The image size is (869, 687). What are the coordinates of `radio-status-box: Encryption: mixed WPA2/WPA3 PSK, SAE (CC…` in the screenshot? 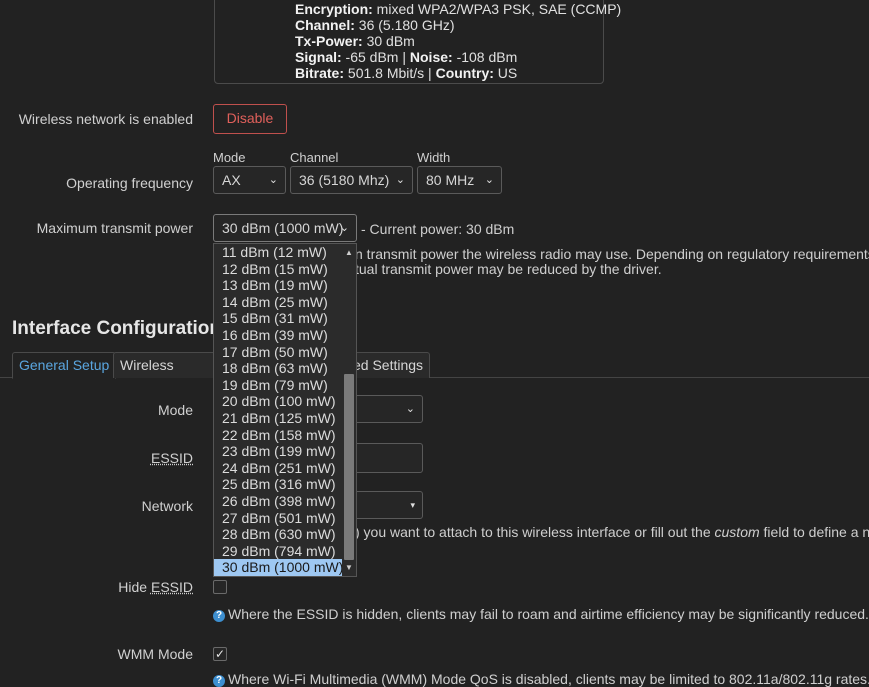 It's located at (417, 42).